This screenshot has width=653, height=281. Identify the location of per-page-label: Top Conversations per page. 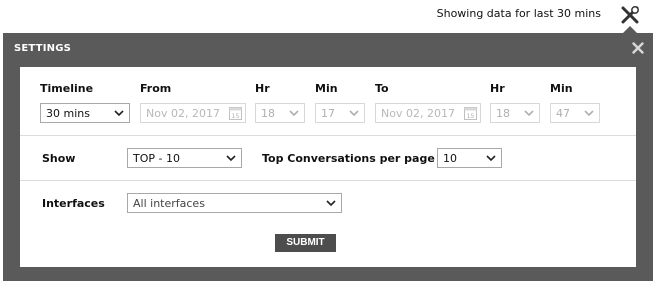
(348, 158).